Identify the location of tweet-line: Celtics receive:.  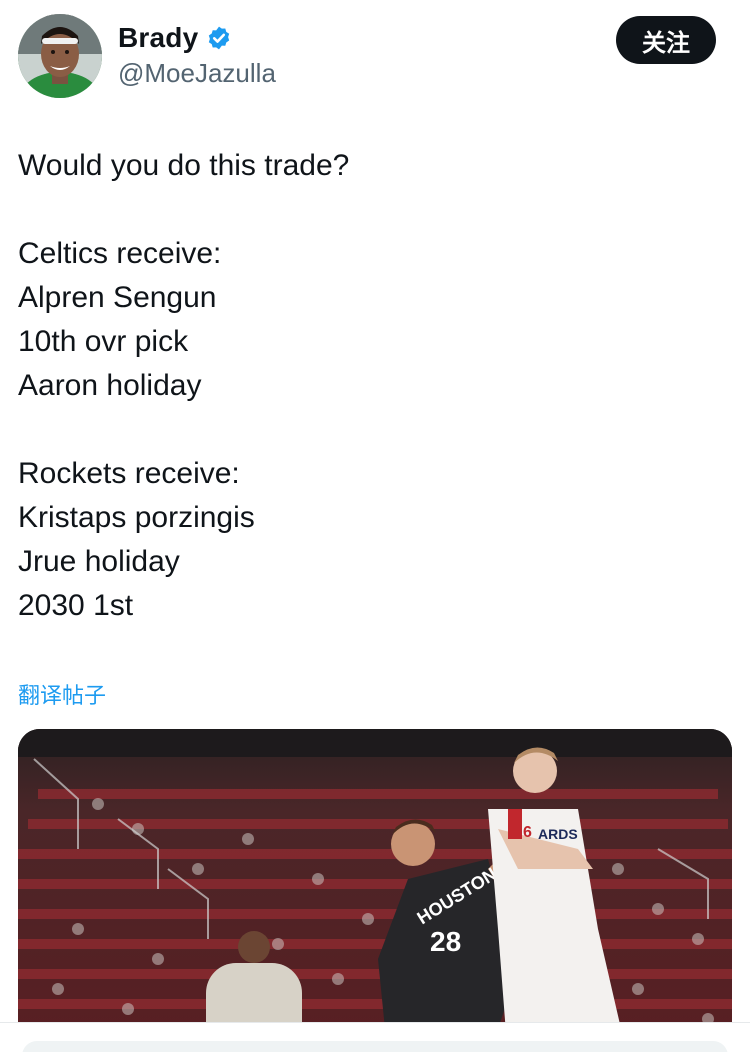
(120, 253).